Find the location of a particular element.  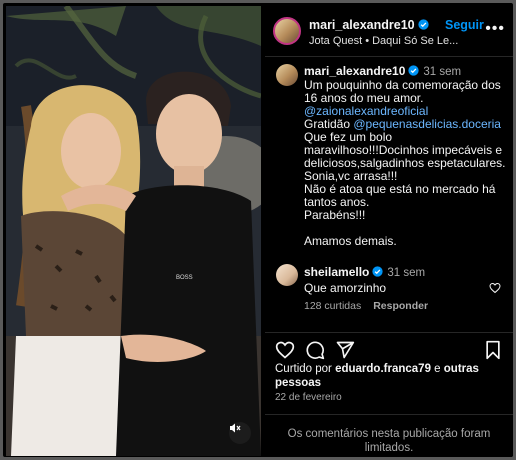

comment-heart-icon is located at coordinates (495, 288).